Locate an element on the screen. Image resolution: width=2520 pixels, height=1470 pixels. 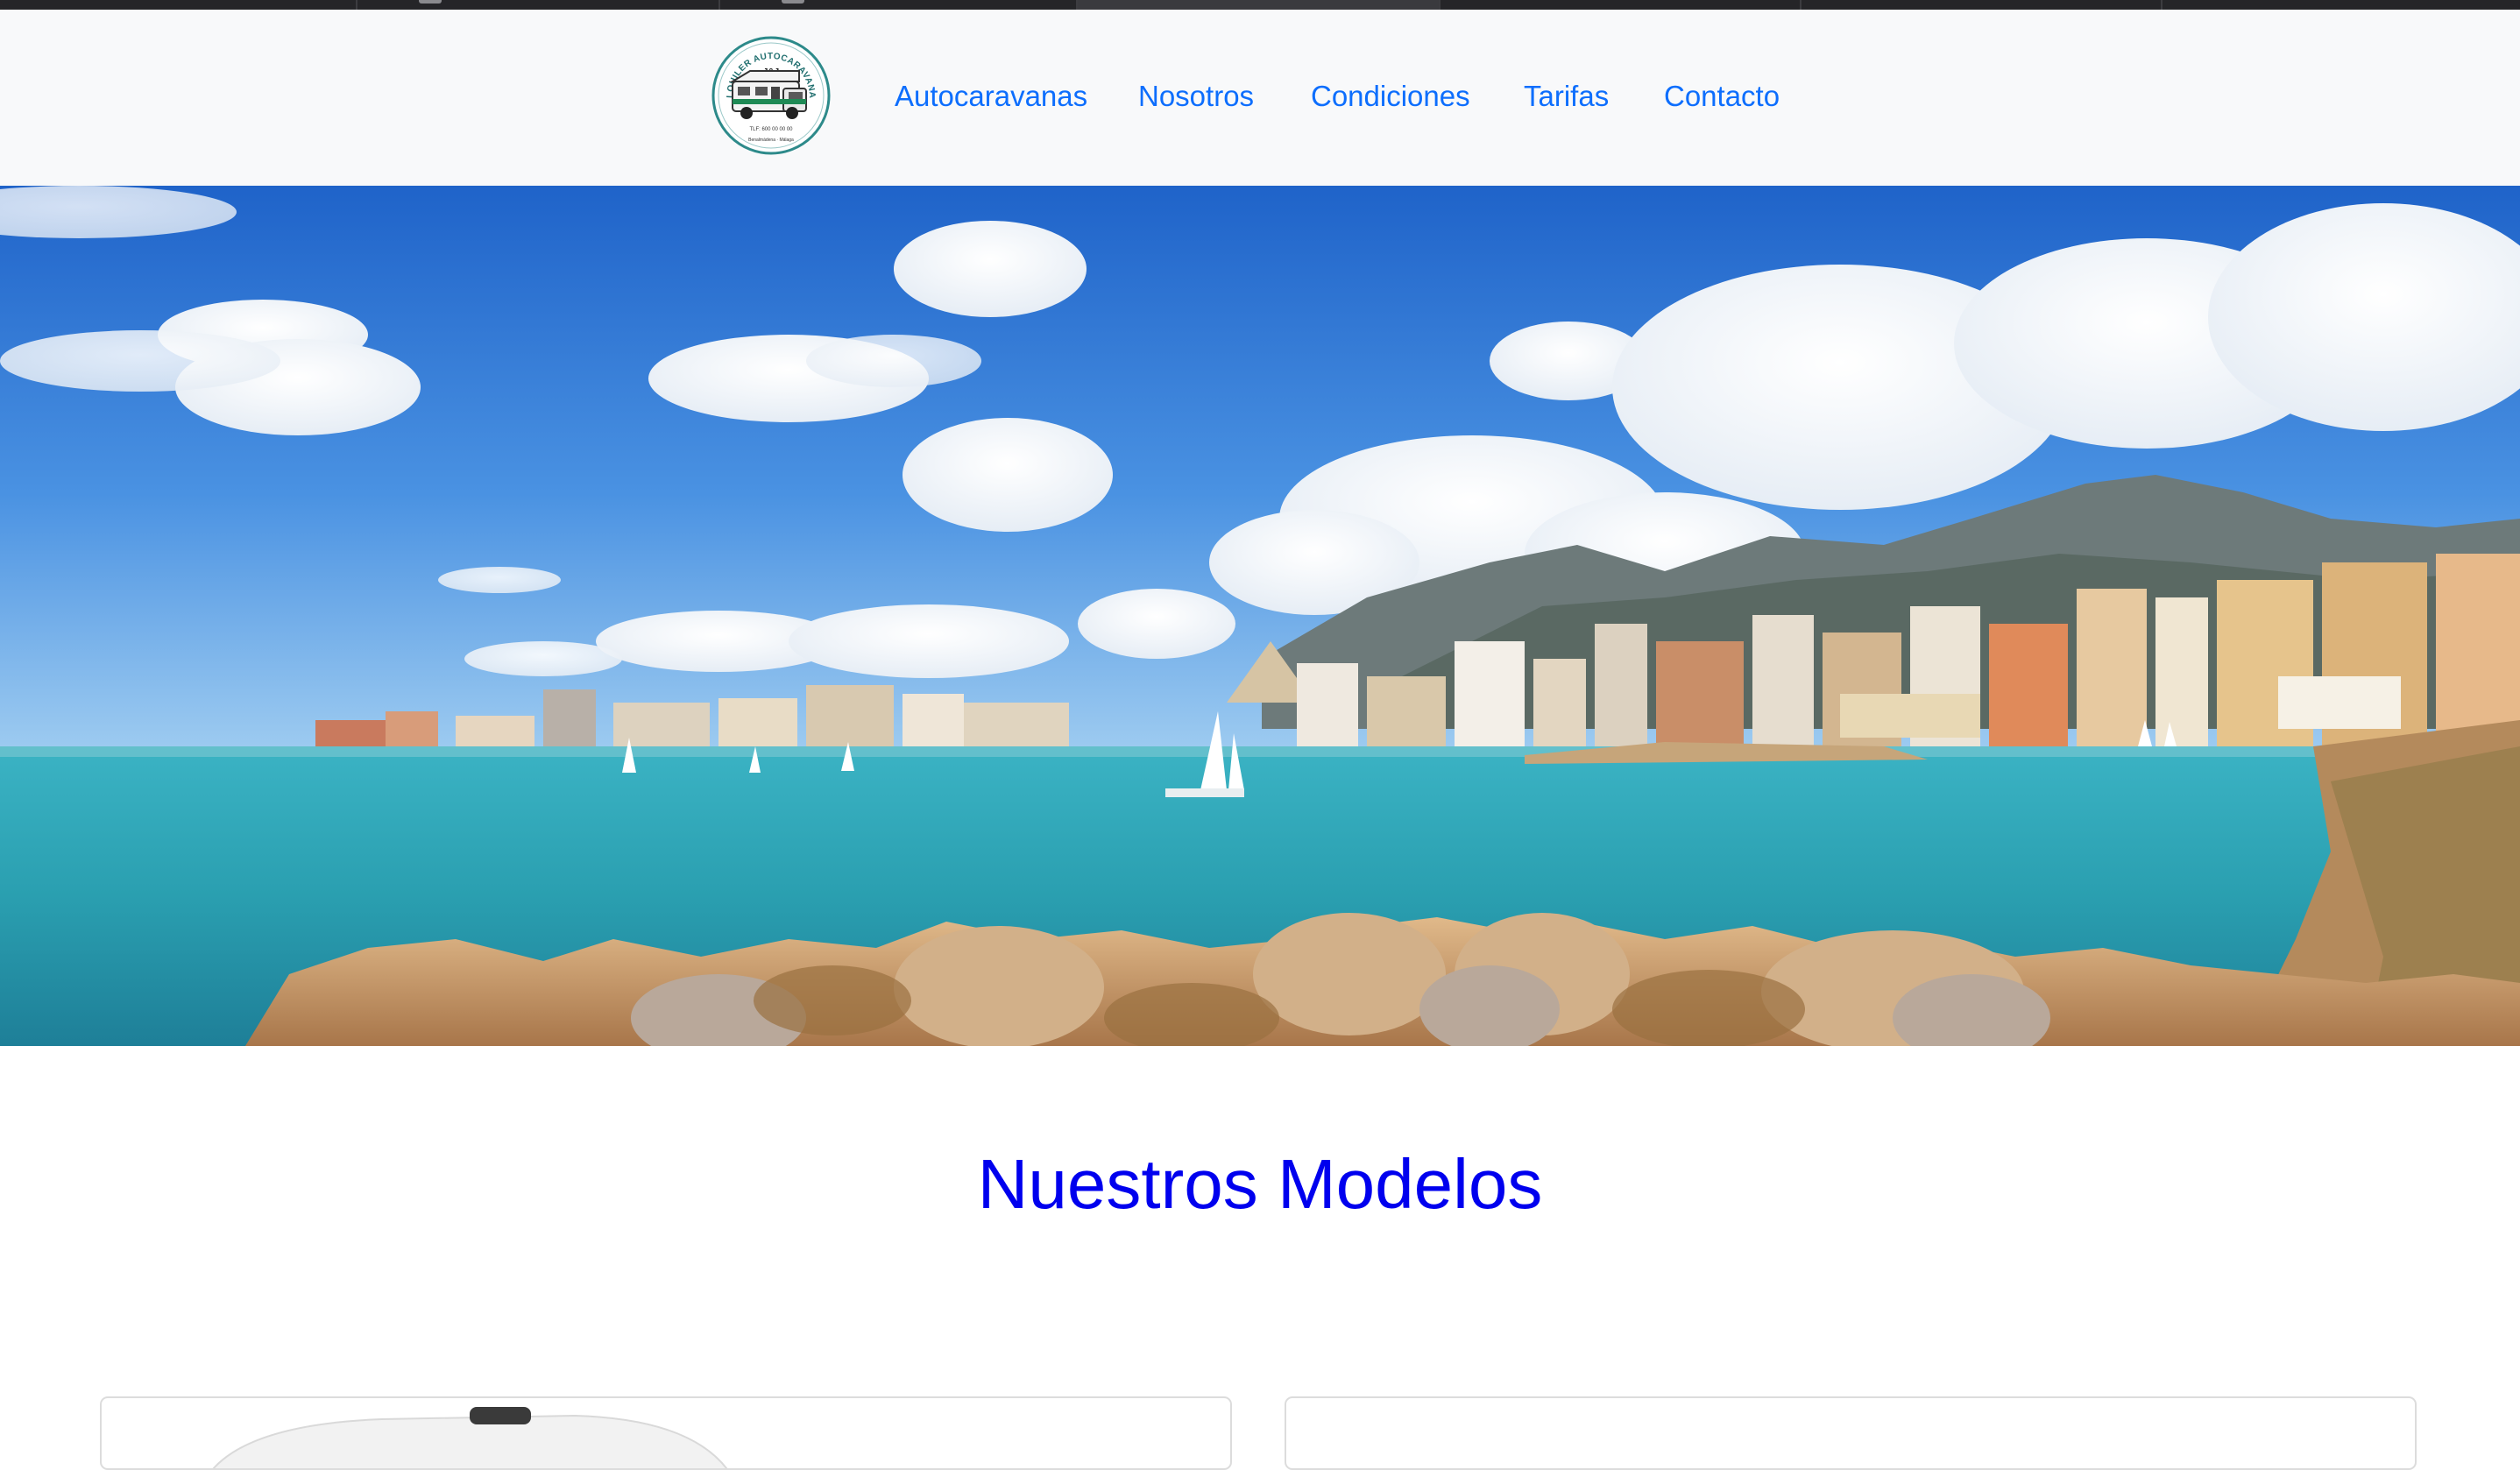
motorhome-image is located at coordinates (470, 1437).